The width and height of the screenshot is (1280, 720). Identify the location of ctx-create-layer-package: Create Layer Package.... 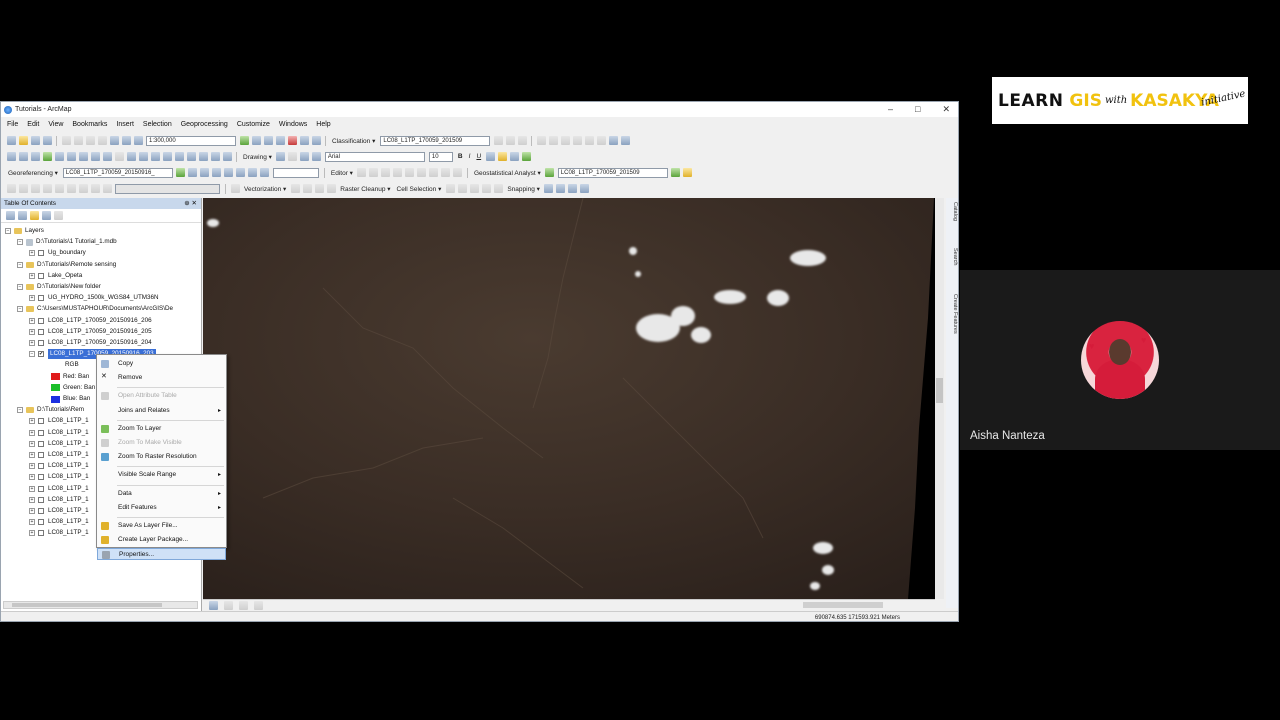
(161, 540).